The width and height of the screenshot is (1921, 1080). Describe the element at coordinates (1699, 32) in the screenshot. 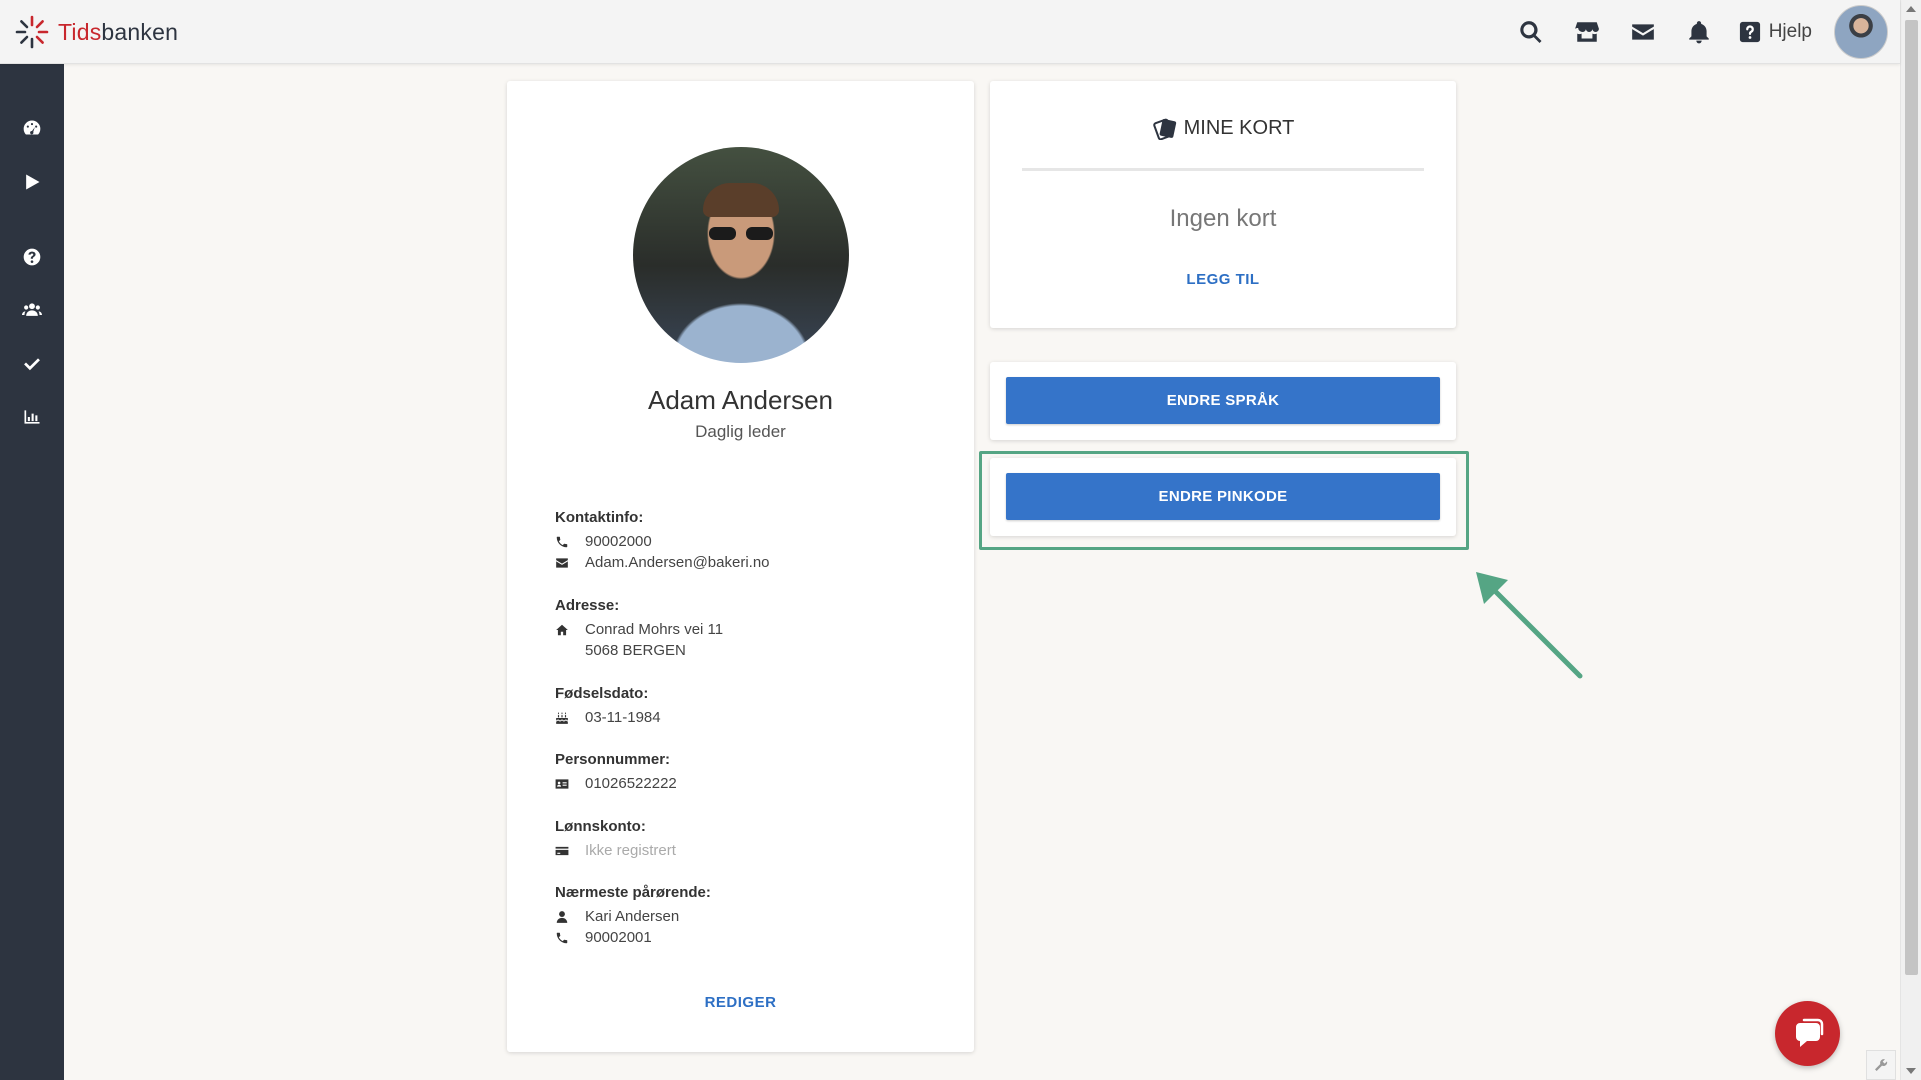

I see `bell-icon` at that location.